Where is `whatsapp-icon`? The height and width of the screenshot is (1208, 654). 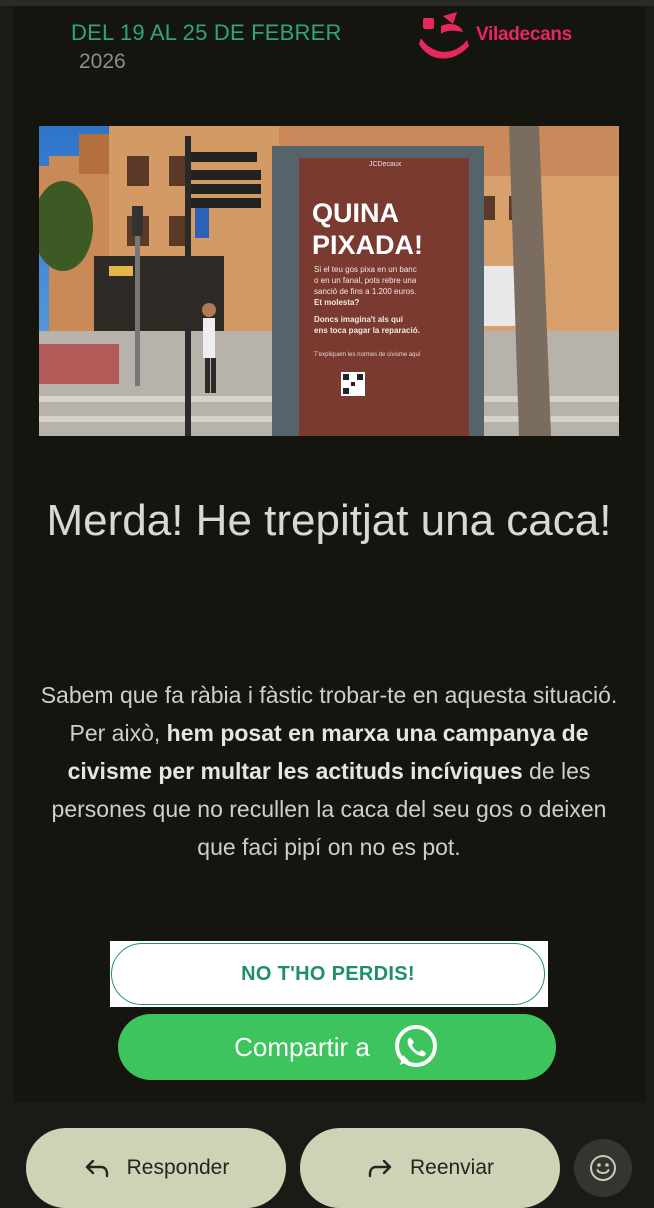
whatsapp-icon is located at coordinates (415, 1046).